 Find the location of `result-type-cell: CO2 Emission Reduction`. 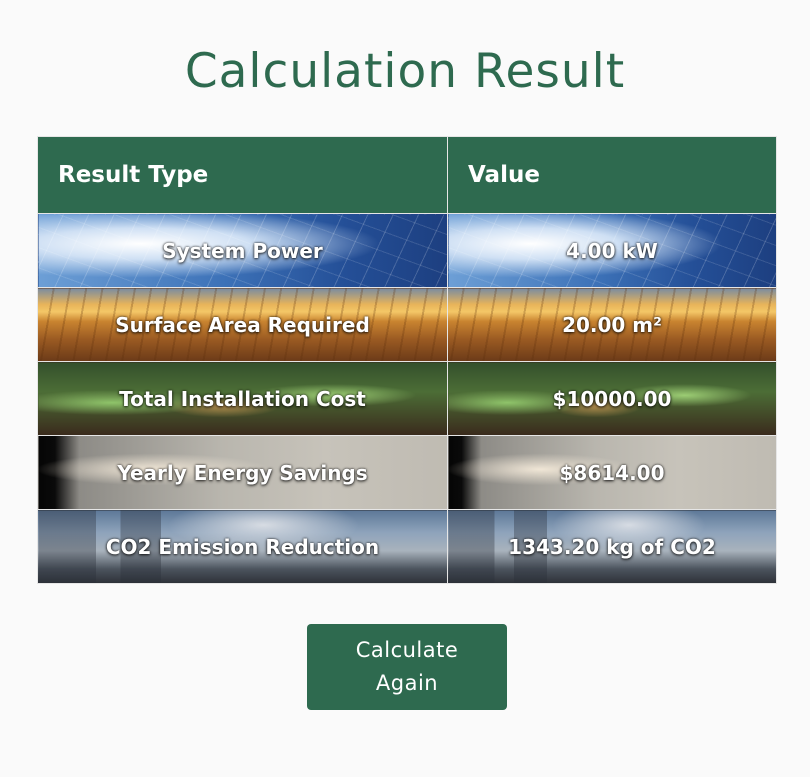

result-type-cell: CO2 Emission Reduction is located at coordinates (242, 546).